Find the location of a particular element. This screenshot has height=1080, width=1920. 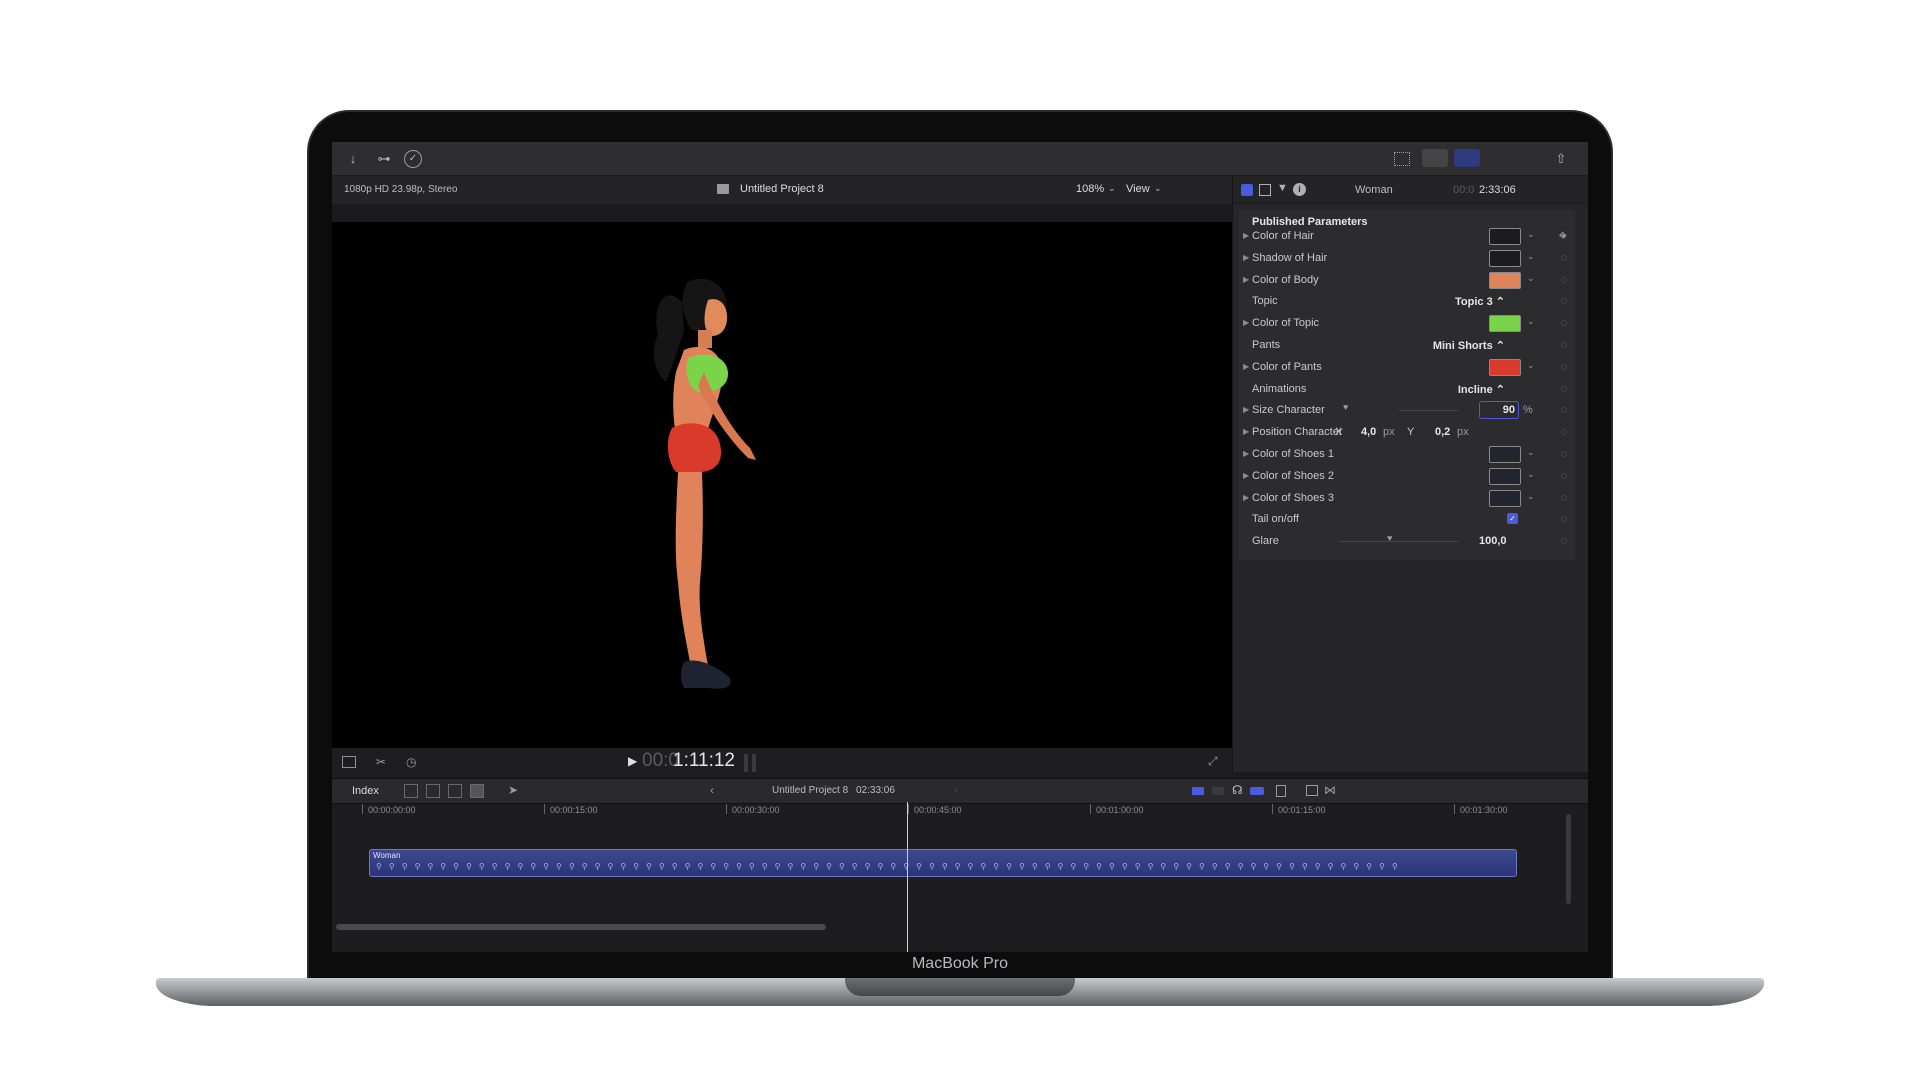

size-value-field: 90 is located at coordinates (1499, 410).